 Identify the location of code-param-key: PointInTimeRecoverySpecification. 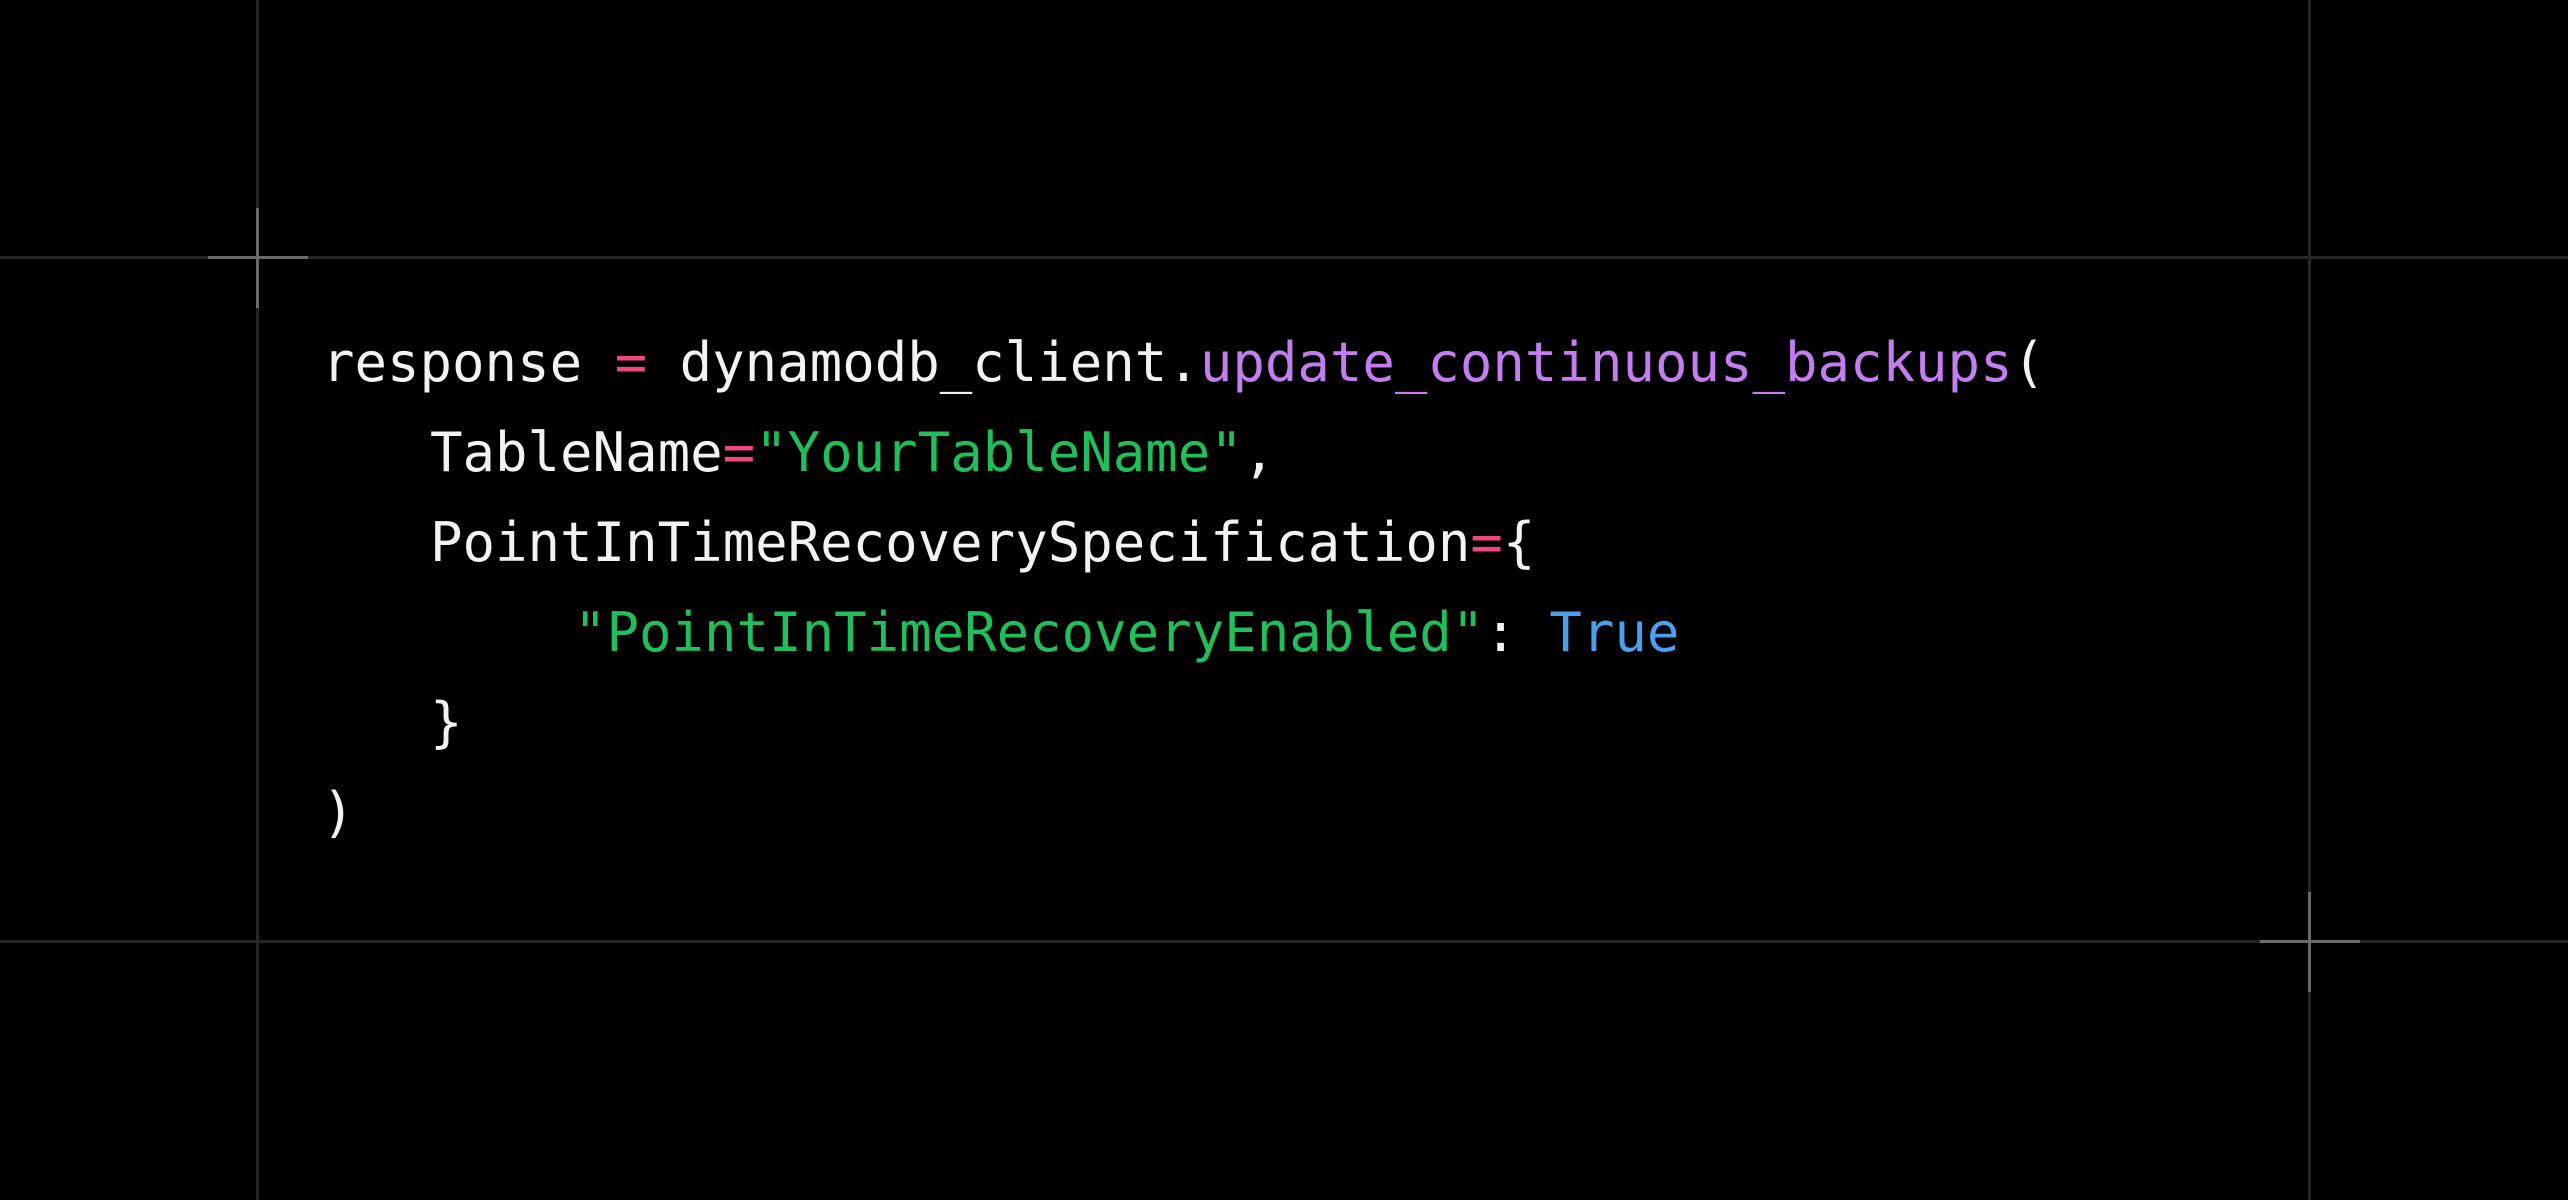
(950, 542).